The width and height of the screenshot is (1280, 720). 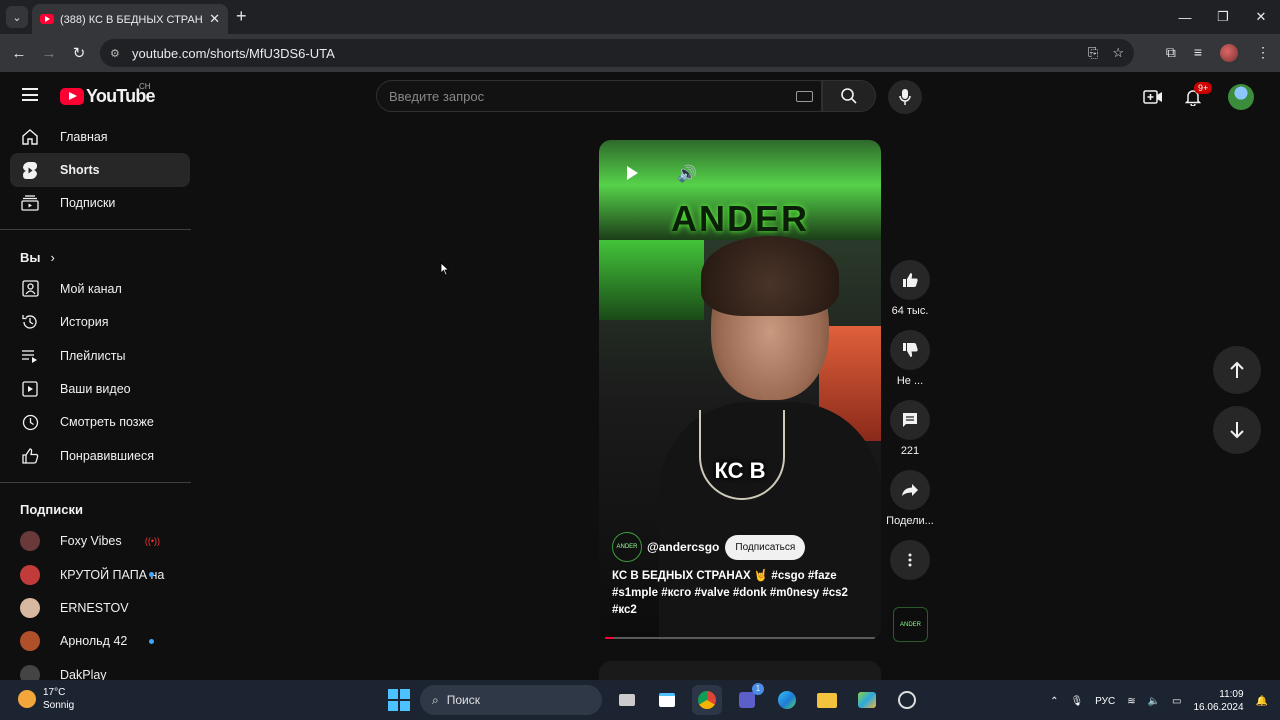 I want to click on taskbar-clock: 11:09 16.06.2024, so click(x=1218, y=701).